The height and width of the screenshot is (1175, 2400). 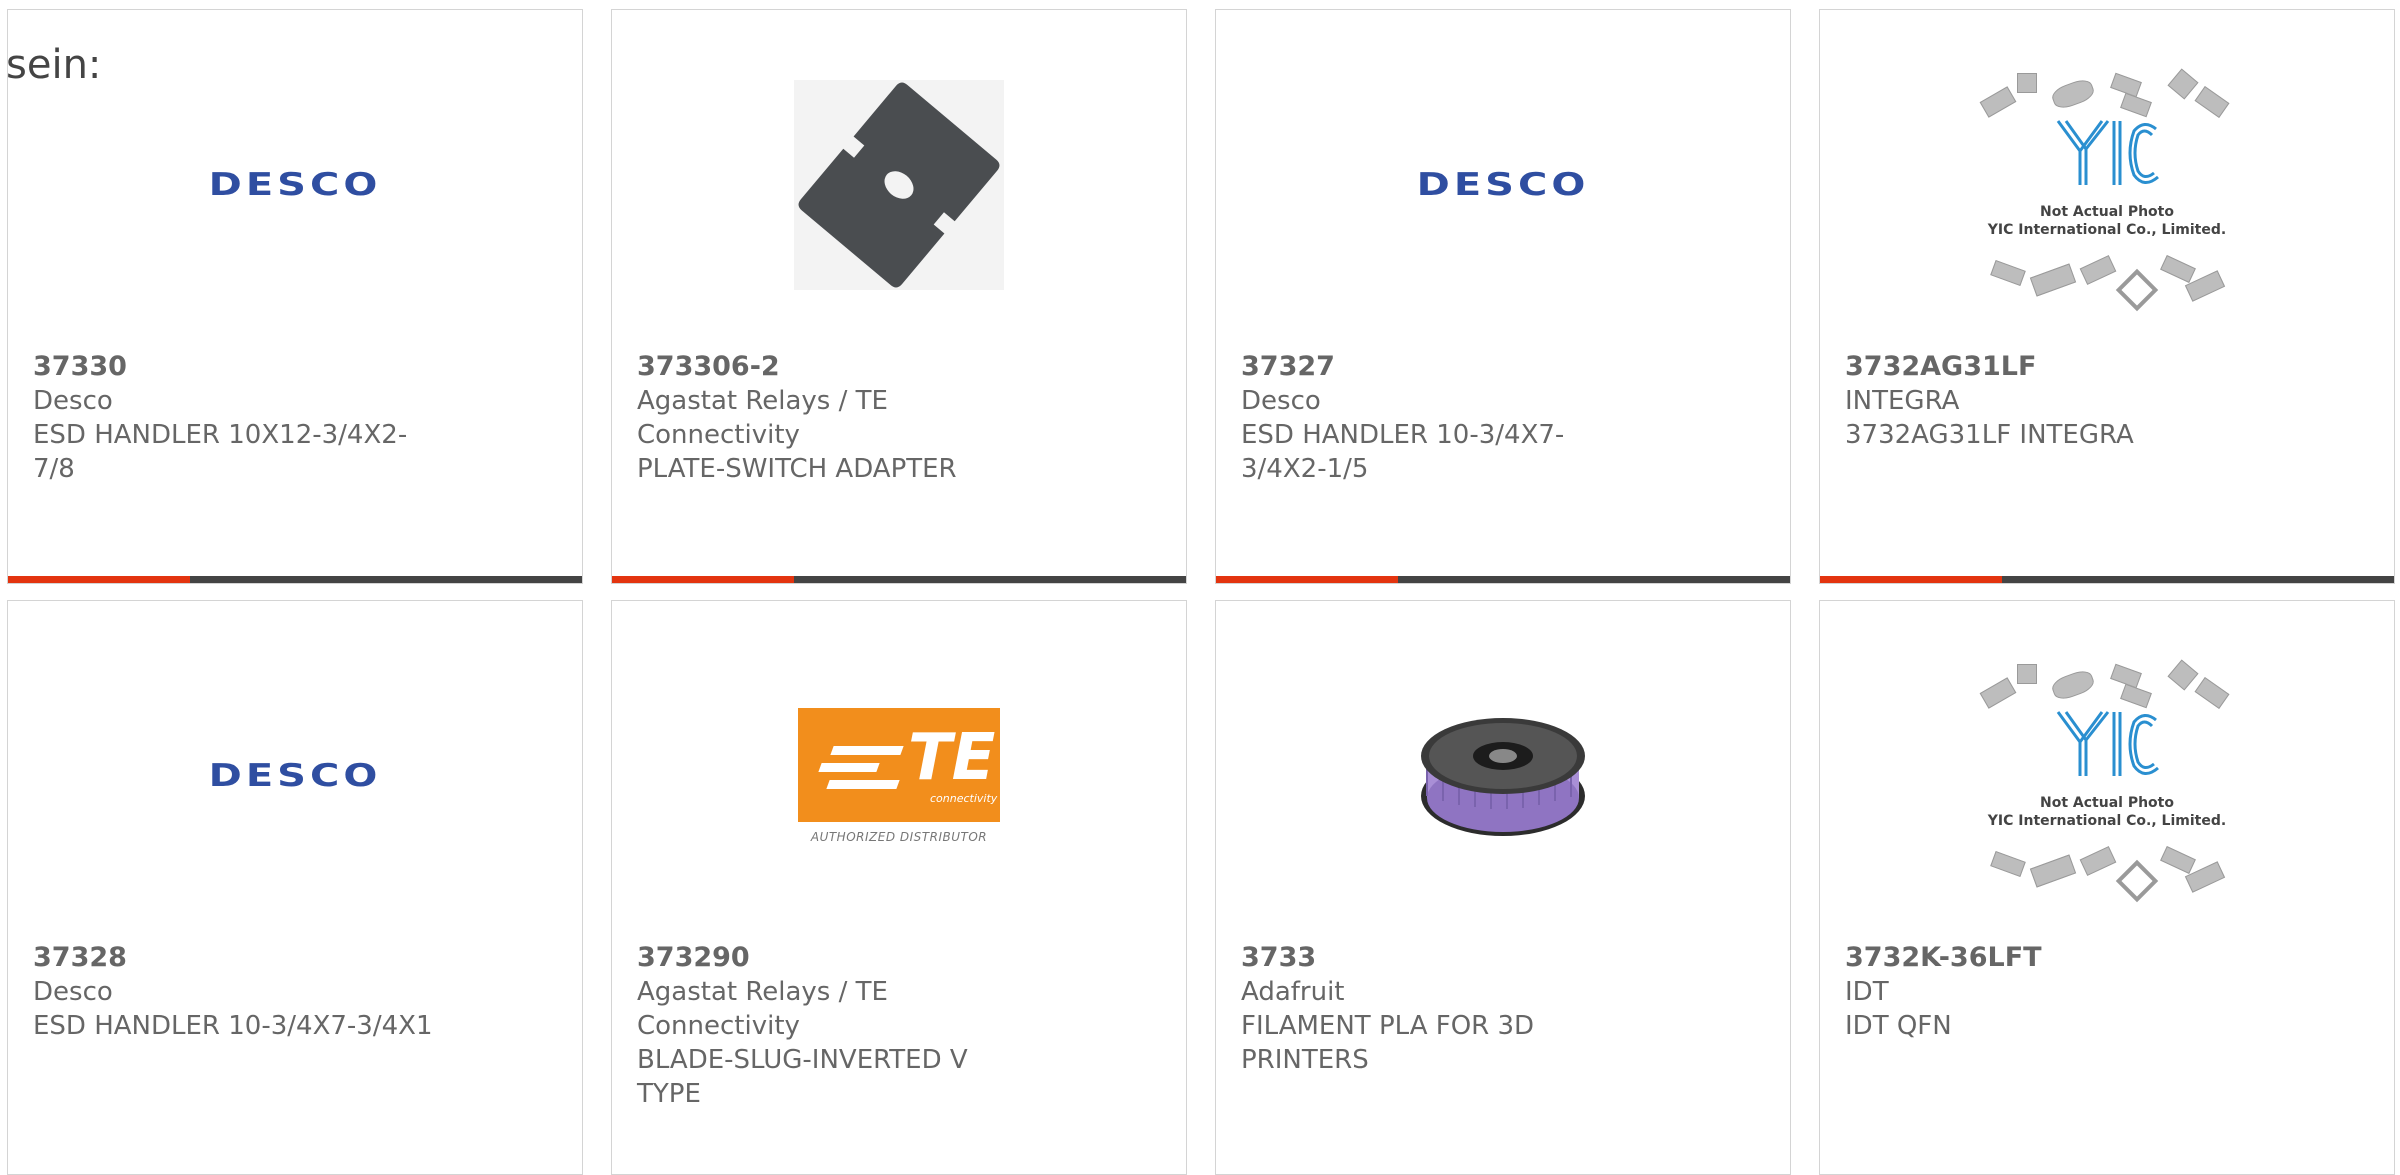 What do you see at coordinates (1898, 1026) in the screenshot?
I see `description: IDT QFN` at bounding box center [1898, 1026].